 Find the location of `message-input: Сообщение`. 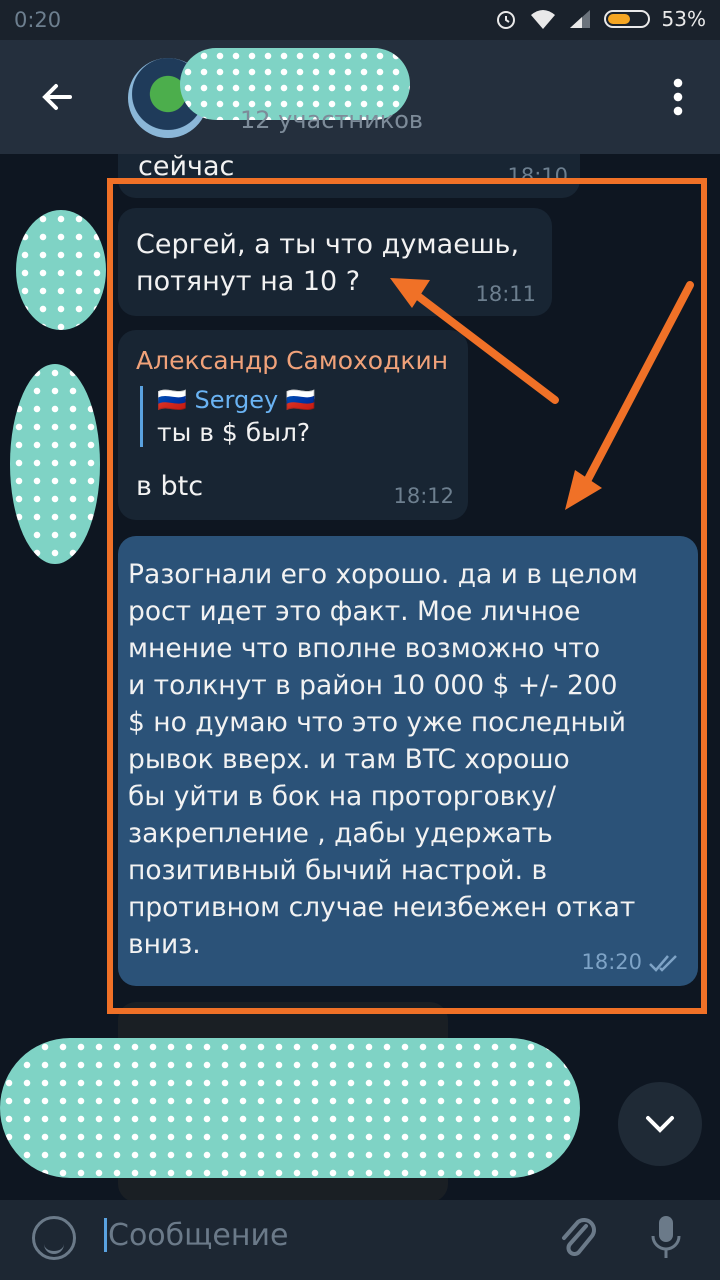

message-input: Сообщение is located at coordinates (198, 1235).